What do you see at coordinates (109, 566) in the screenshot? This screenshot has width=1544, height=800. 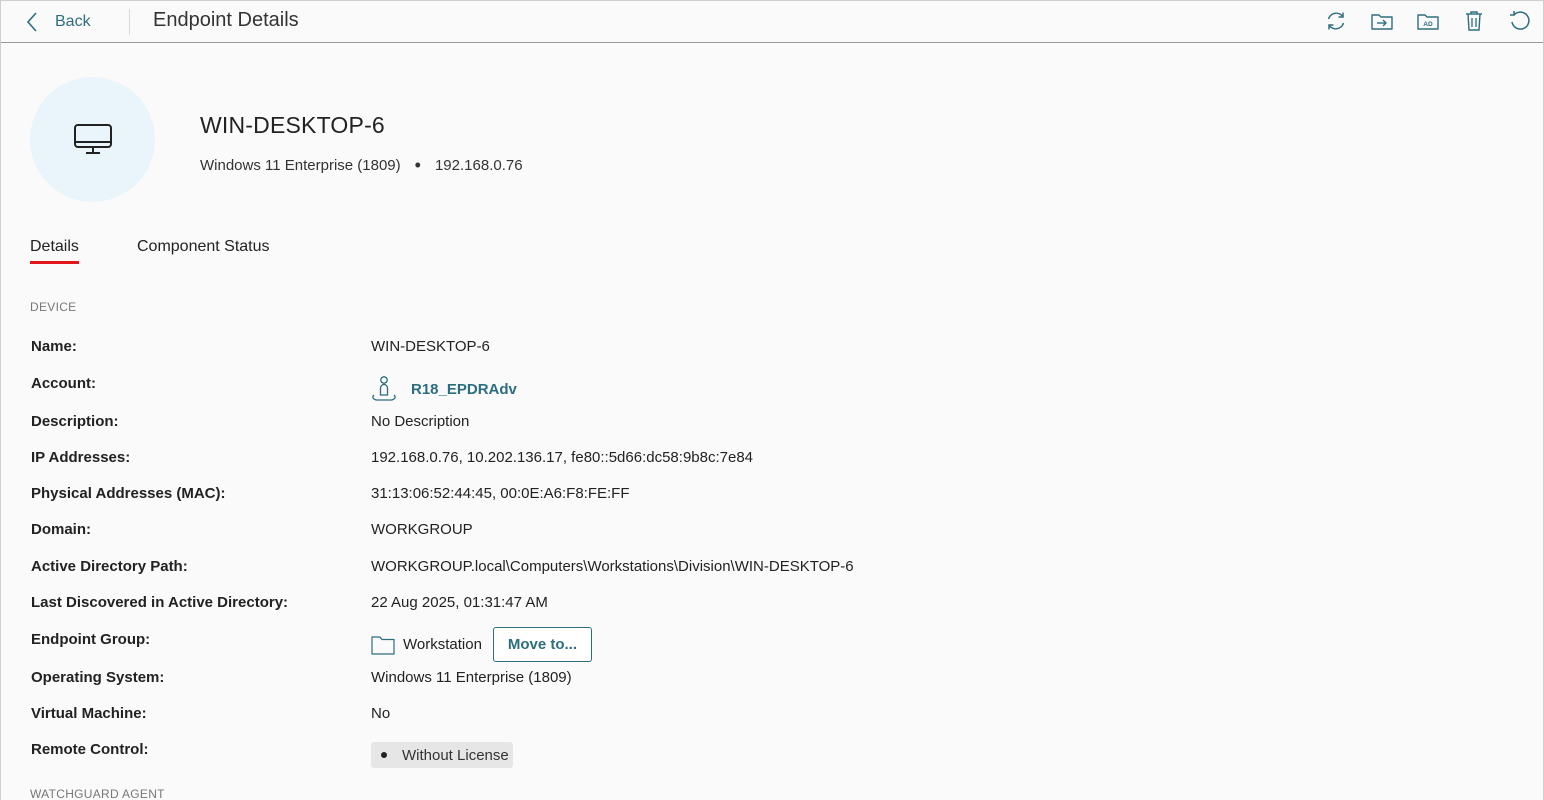 I see `ad-path-label: Active Directory Path:` at bounding box center [109, 566].